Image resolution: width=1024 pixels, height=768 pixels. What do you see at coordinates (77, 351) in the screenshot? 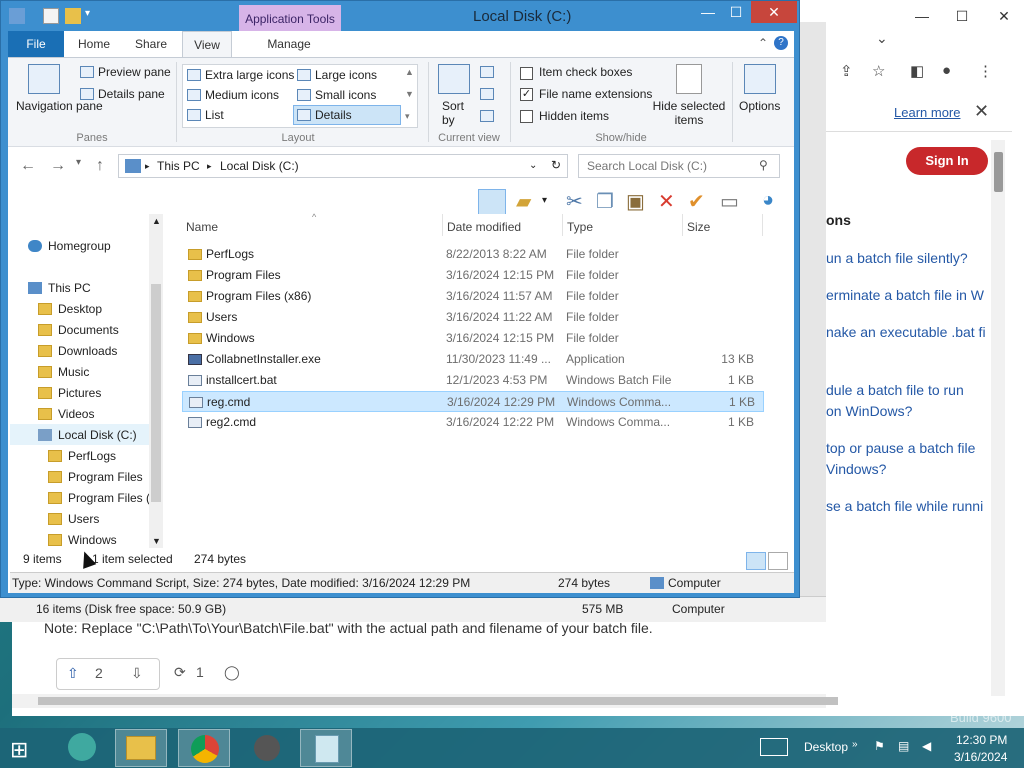
I see `nav-downloads: Downloads` at bounding box center [77, 351].